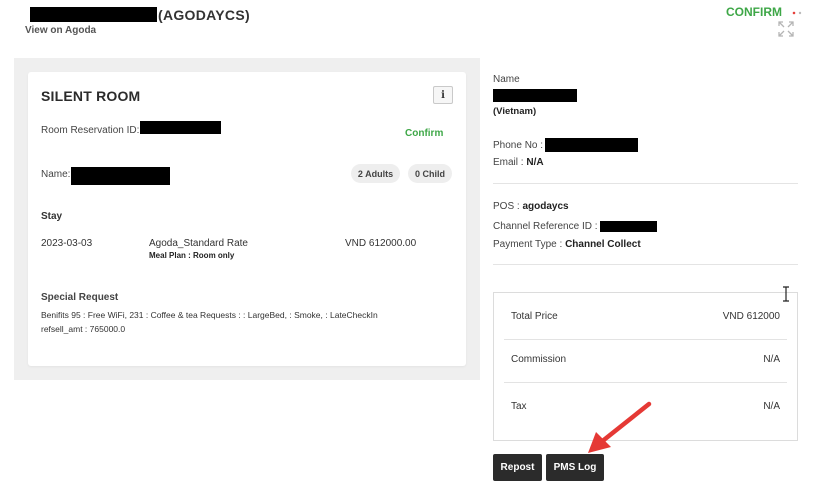  I want to click on email-row: Email : N/A, so click(518, 162).